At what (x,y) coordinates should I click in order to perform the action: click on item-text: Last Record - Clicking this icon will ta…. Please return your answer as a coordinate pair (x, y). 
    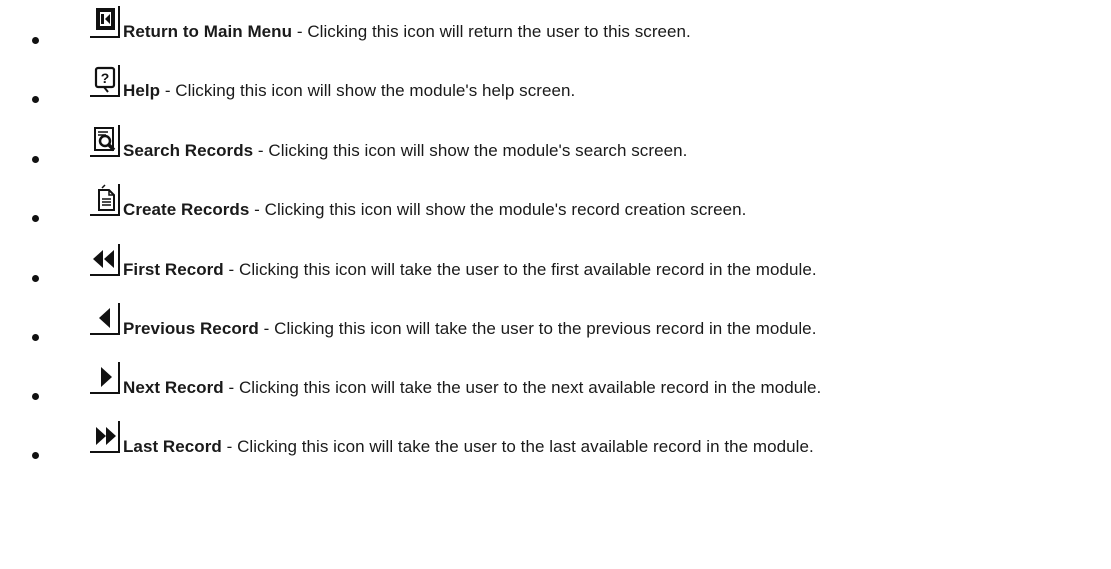
    Looking at the image, I should click on (468, 447).